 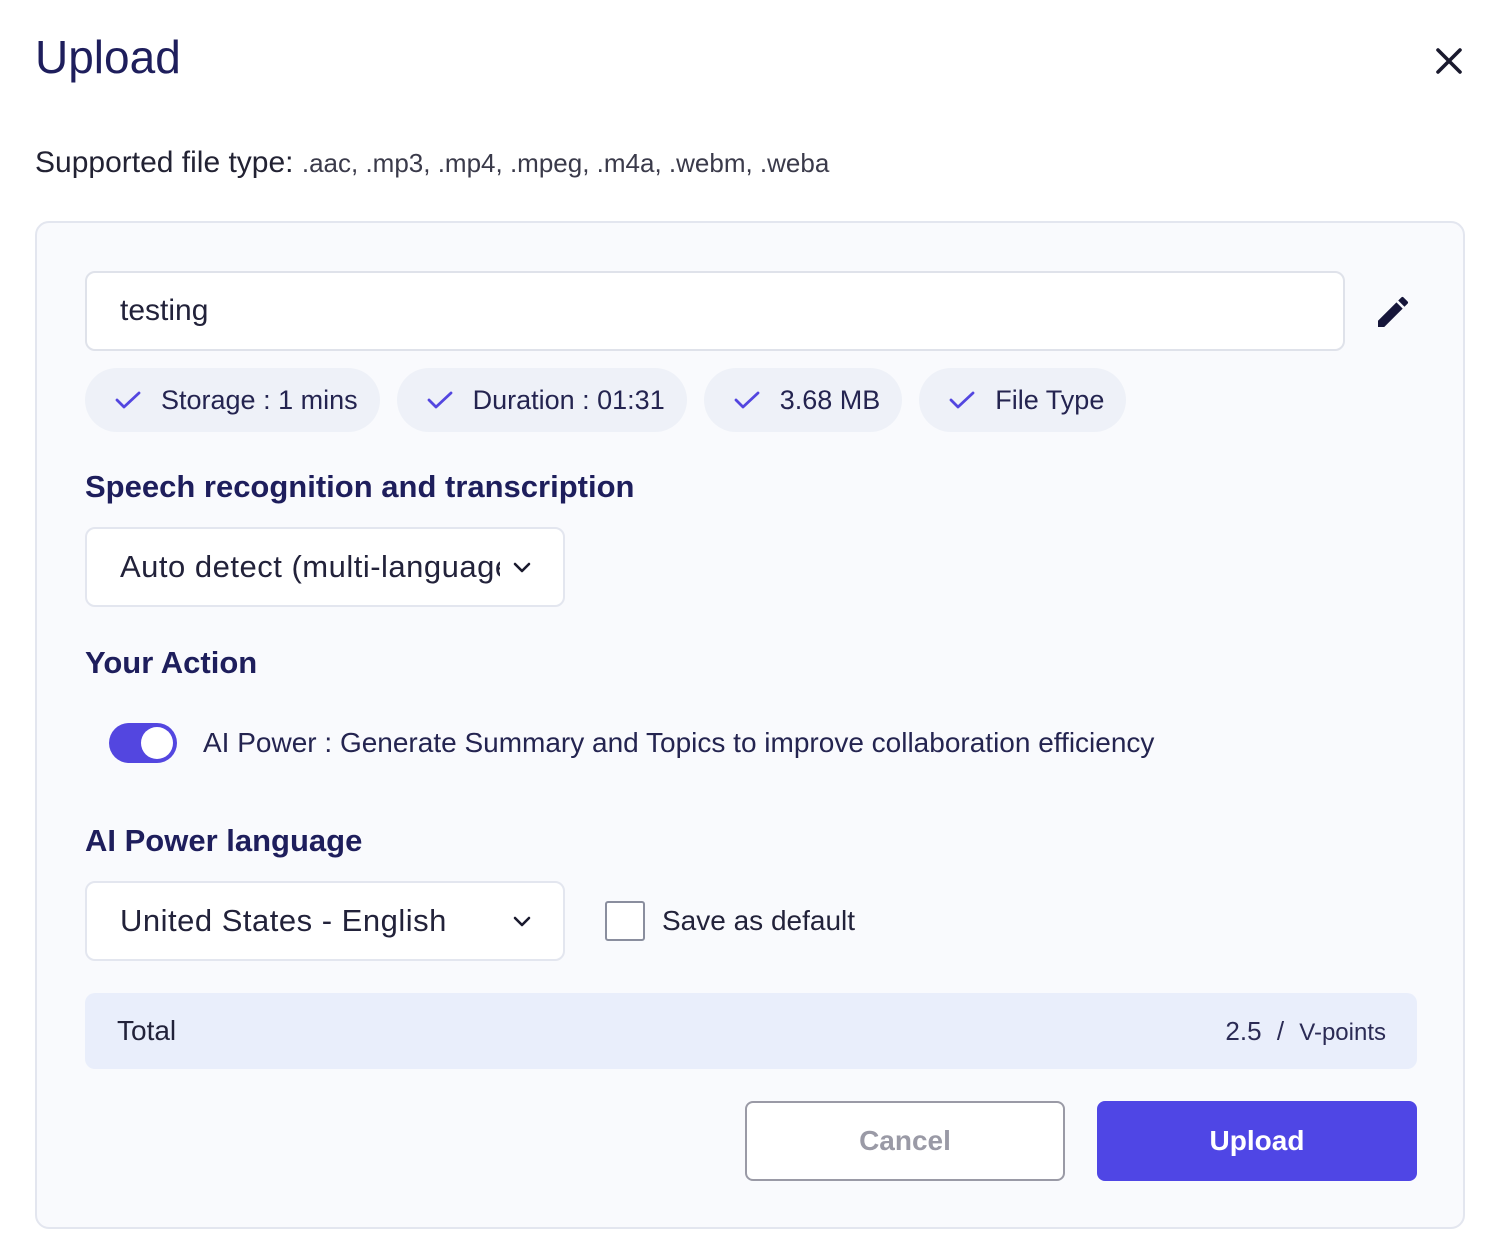 I want to click on supported-label: Supported file type:, so click(x=164, y=162).